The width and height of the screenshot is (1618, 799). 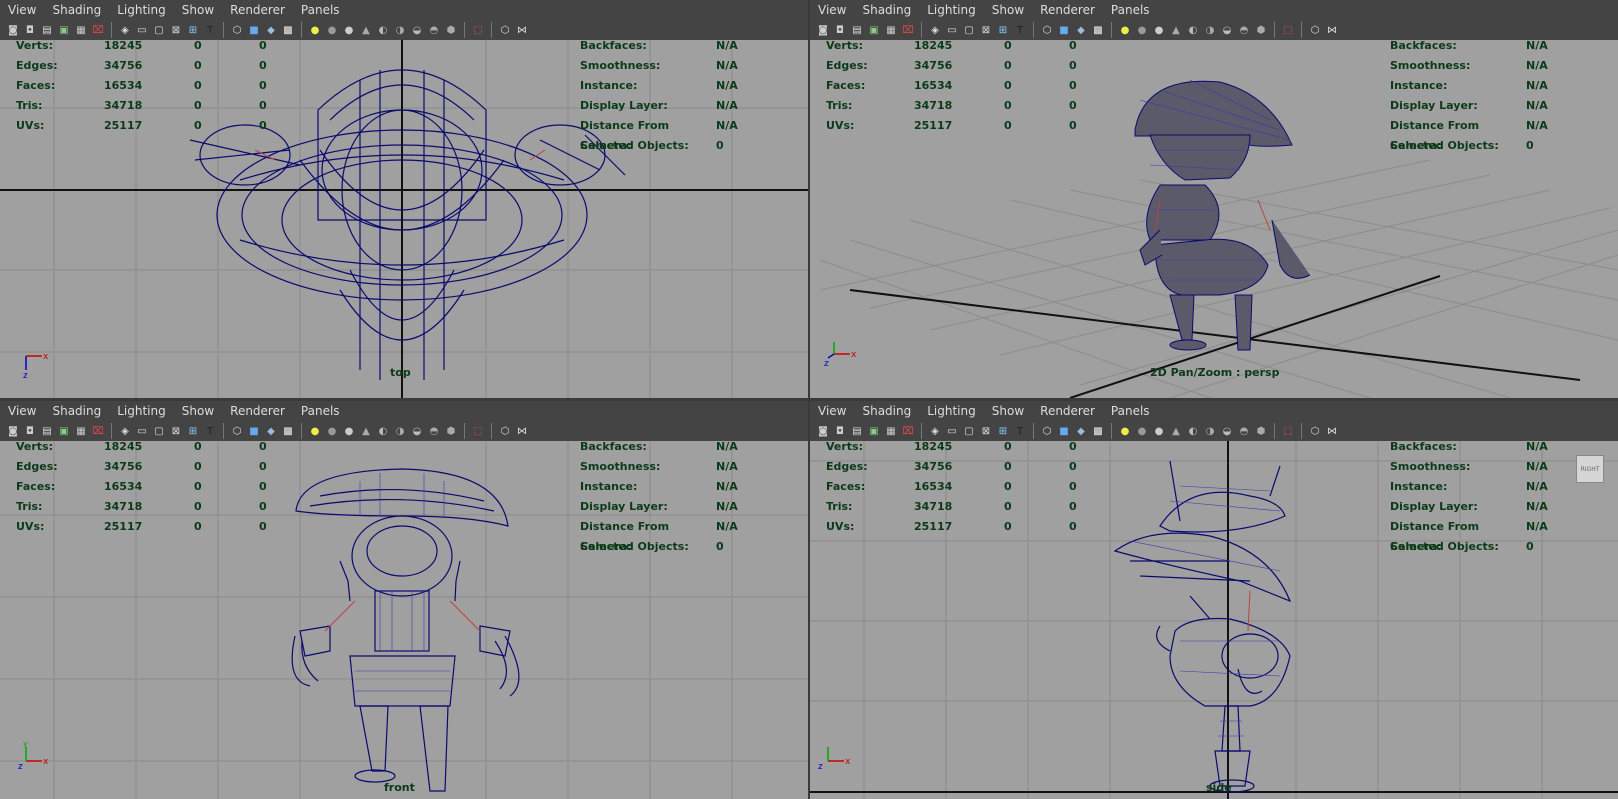 What do you see at coordinates (98, 30) in the screenshot?
I see `isolate-select-icon: ⌧` at bounding box center [98, 30].